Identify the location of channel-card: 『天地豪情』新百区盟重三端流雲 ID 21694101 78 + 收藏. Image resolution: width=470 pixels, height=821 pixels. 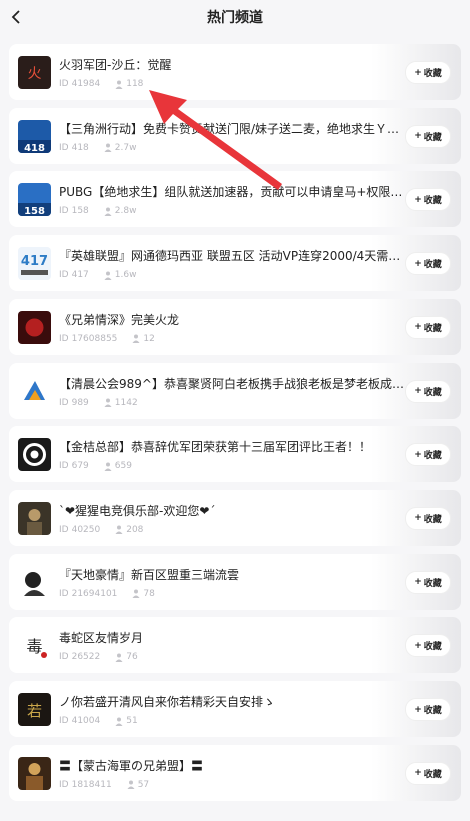
(235, 581).